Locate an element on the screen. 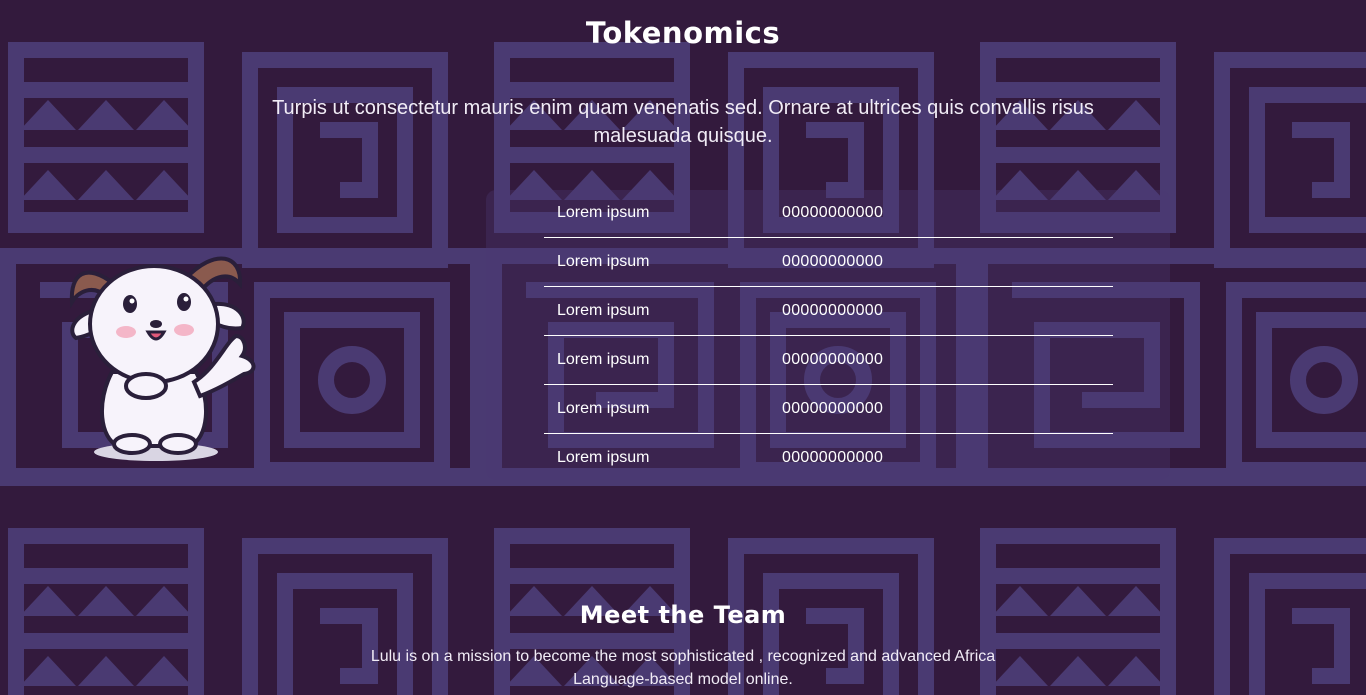 The width and height of the screenshot is (1366, 695). goat-mascot-icon is located at coordinates (162, 358).